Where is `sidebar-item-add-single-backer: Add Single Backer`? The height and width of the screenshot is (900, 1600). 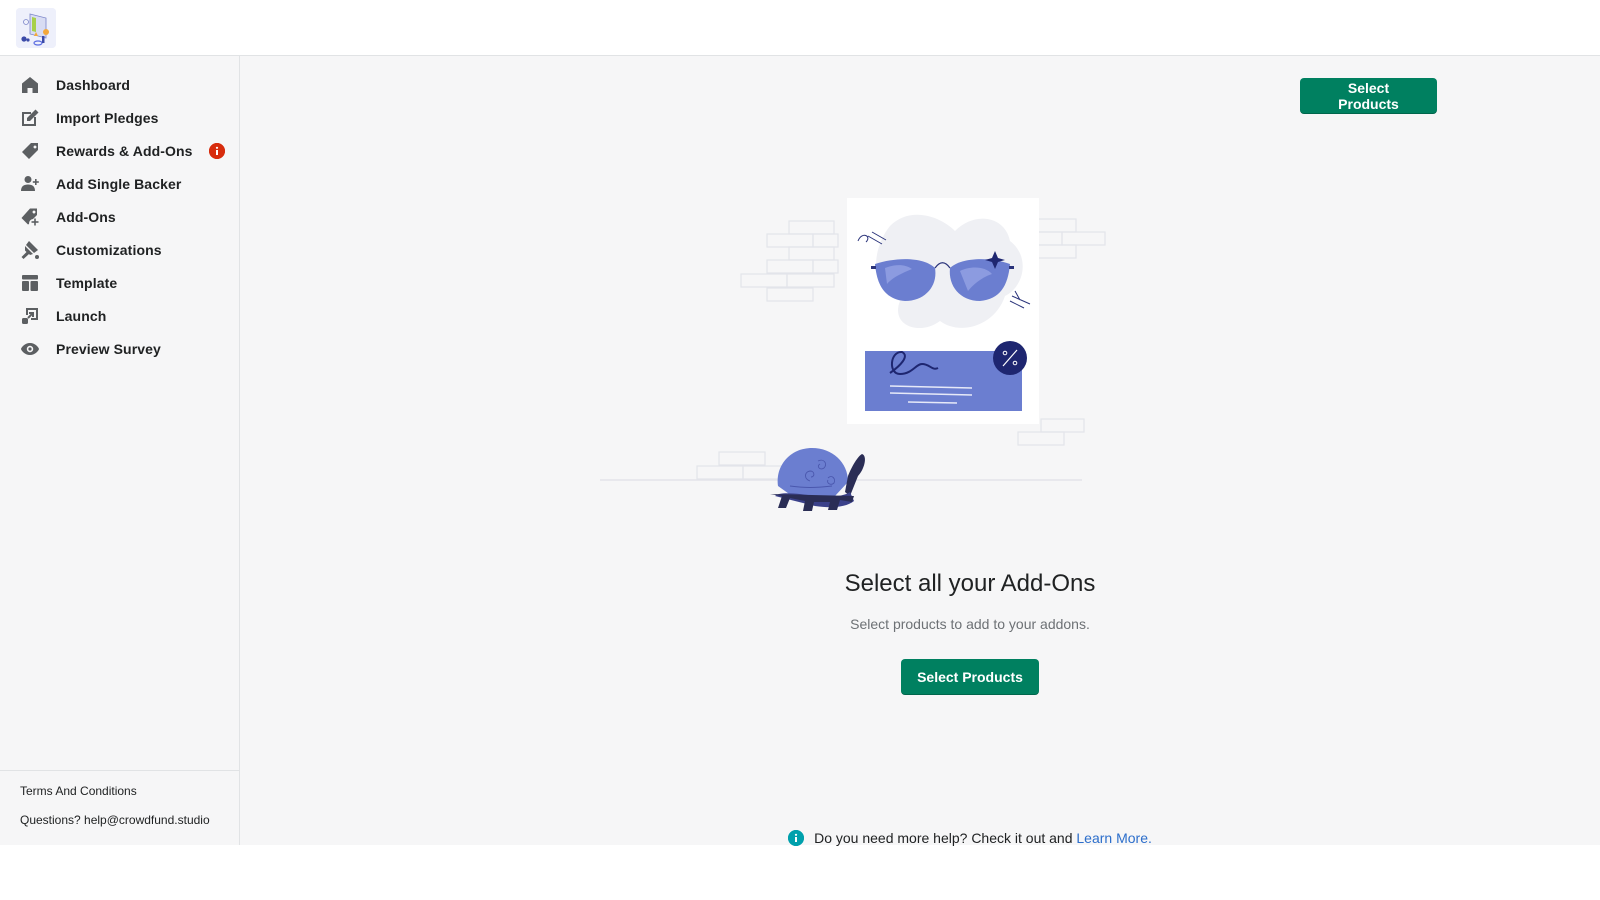 sidebar-item-add-single-backer: Add Single Backer is located at coordinates (119, 183).